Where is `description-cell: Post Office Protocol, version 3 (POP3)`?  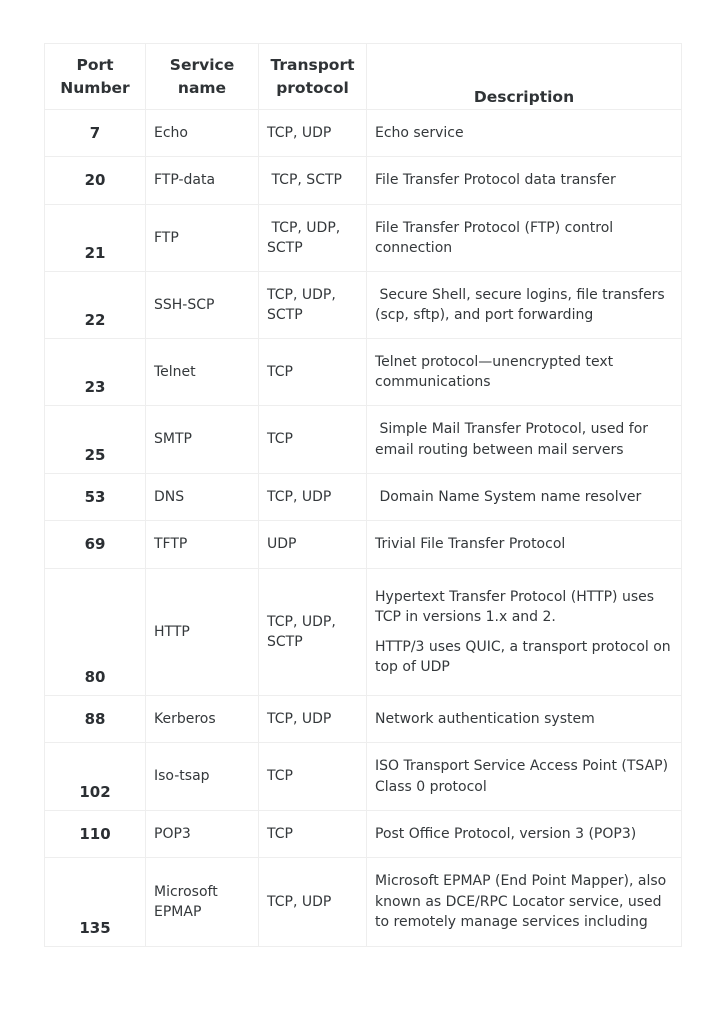 description-cell: Post Office Protocol, version 3 (POP3) is located at coordinates (524, 834).